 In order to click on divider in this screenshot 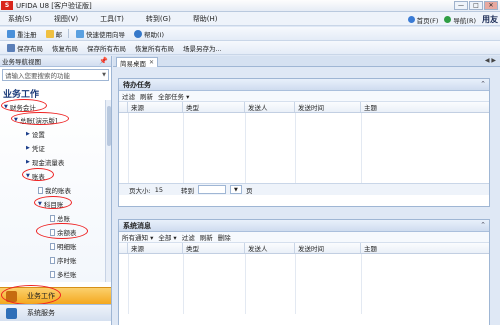, I will do `click(68, 33)`.